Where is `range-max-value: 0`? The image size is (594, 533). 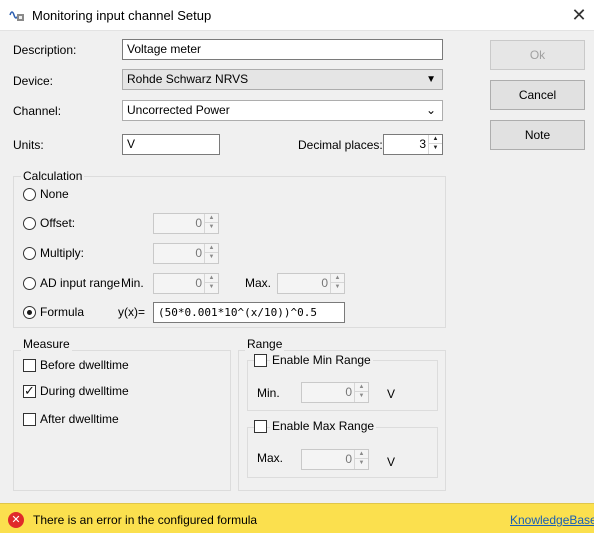
range-max-value: 0 is located at coordinates (348, 459).